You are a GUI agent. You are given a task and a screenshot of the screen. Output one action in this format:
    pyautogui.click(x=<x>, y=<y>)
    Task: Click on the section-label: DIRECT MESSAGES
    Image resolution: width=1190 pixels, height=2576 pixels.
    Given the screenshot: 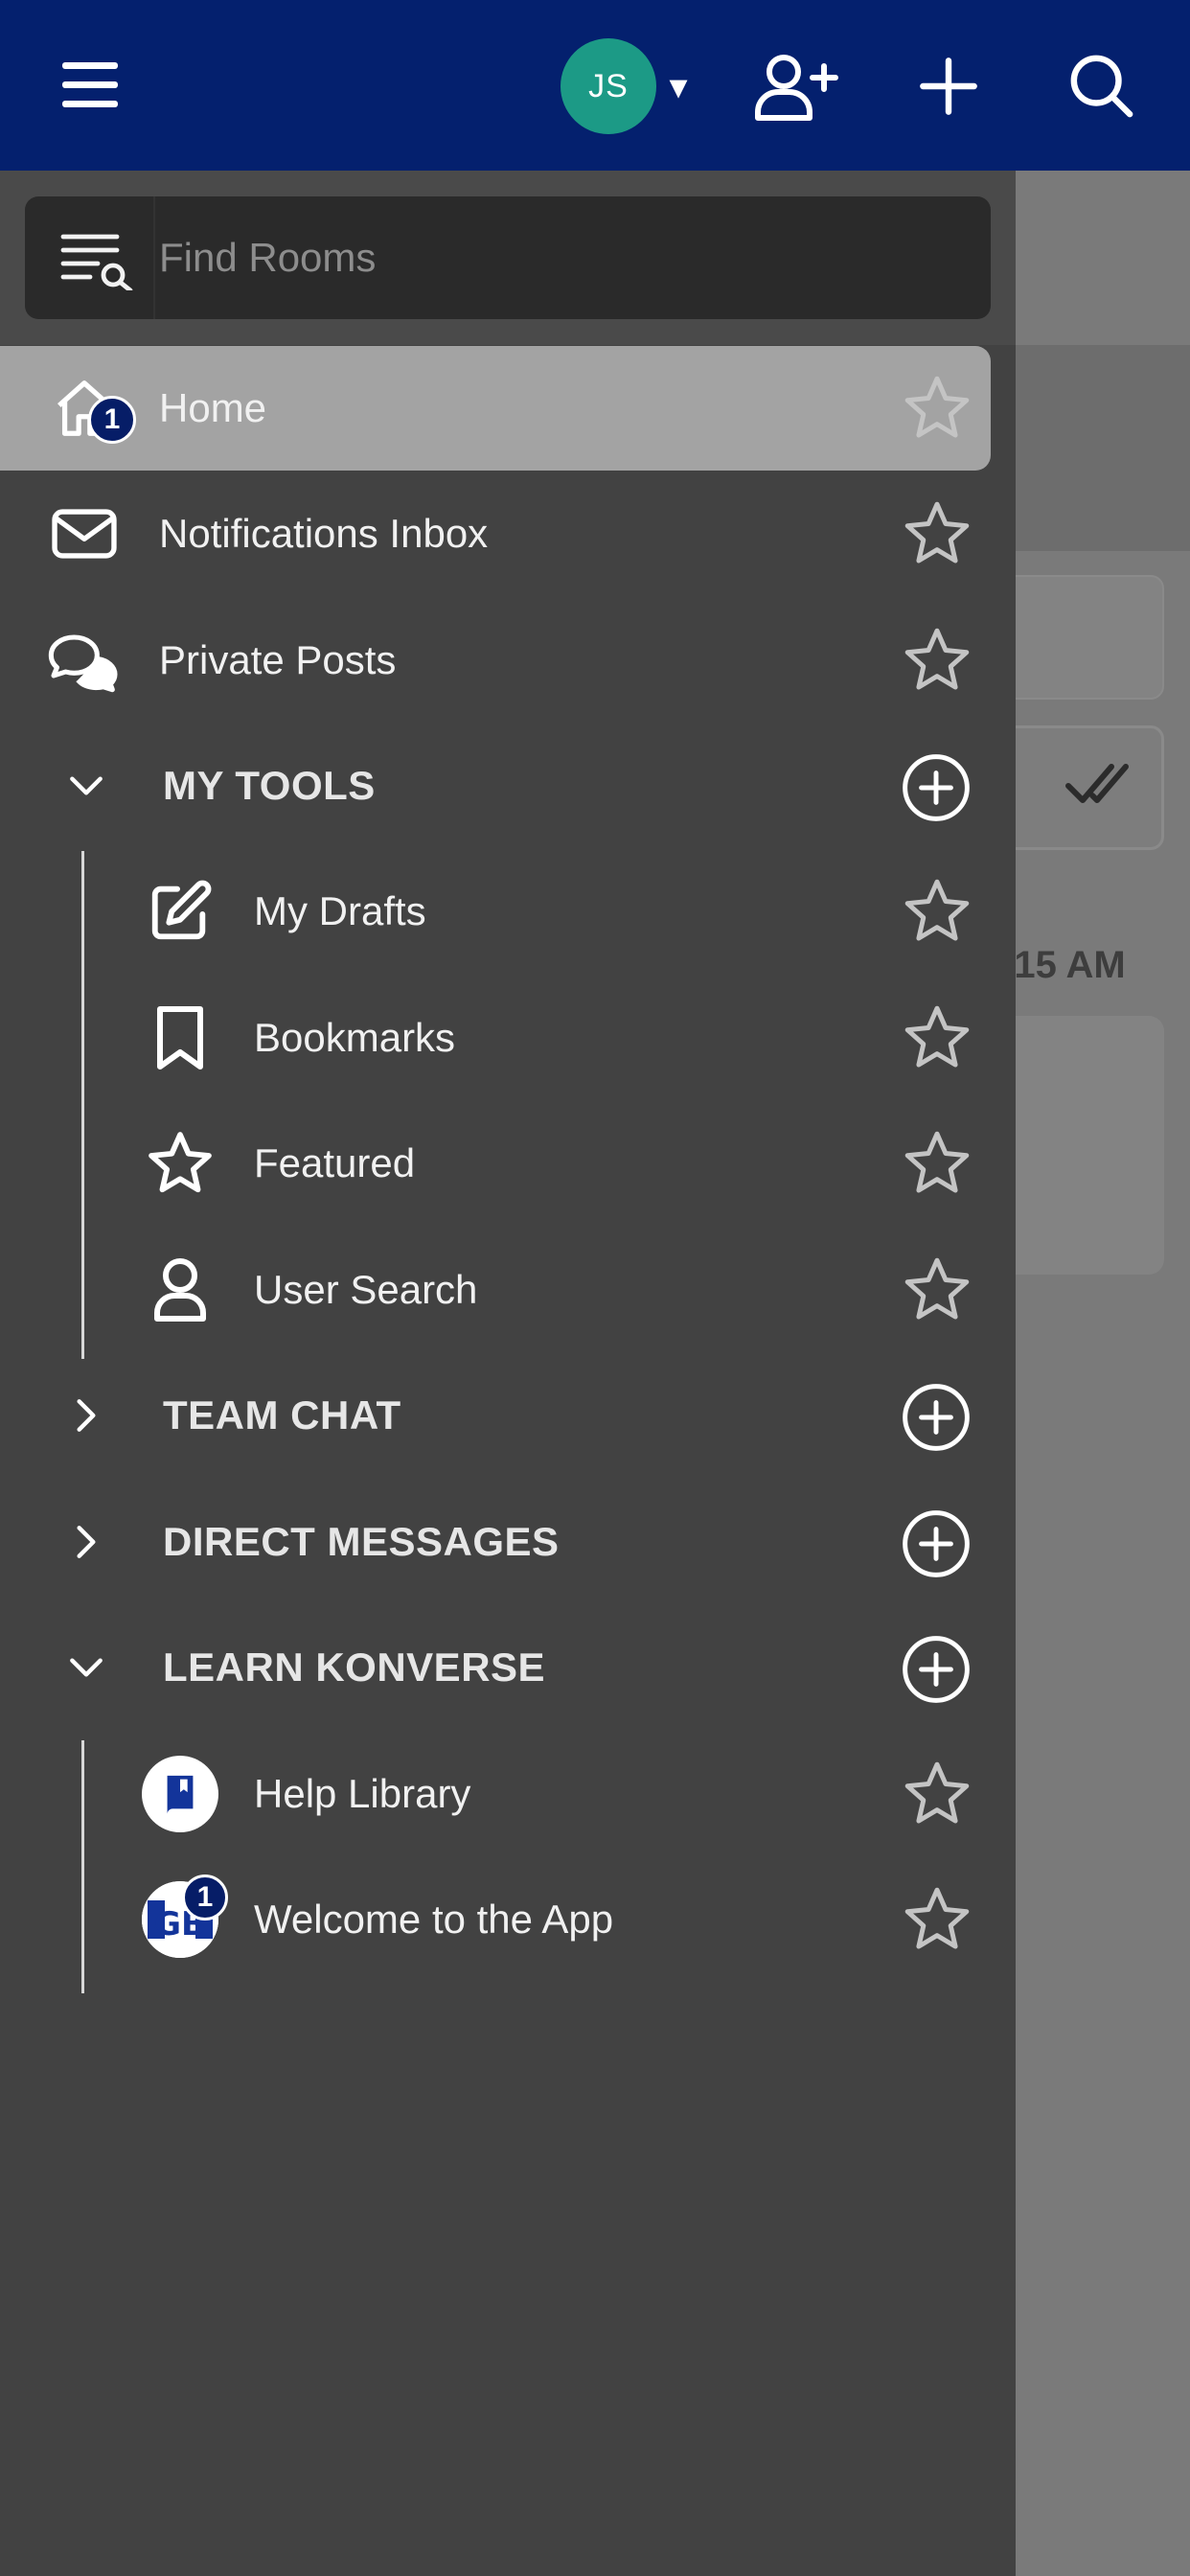 What is the action you would take?
    pyautogui.click(x=362, y=1541)
    